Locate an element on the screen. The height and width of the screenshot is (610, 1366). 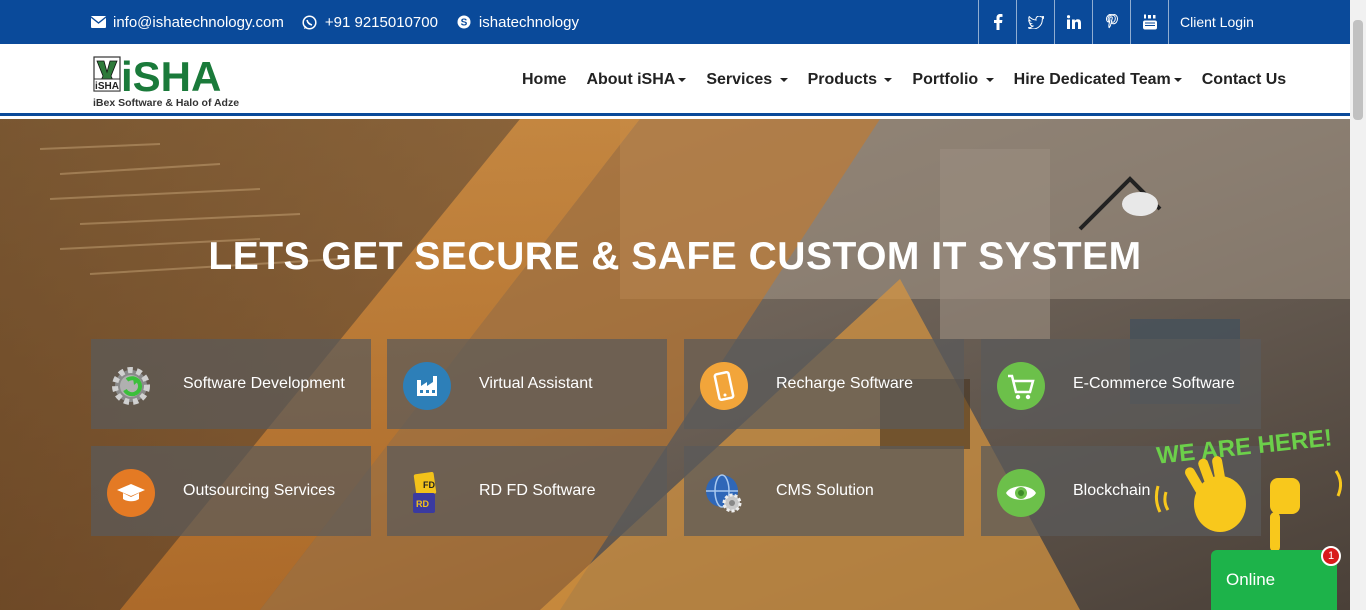
nav-products: Products is located at coordinates (850, 80).